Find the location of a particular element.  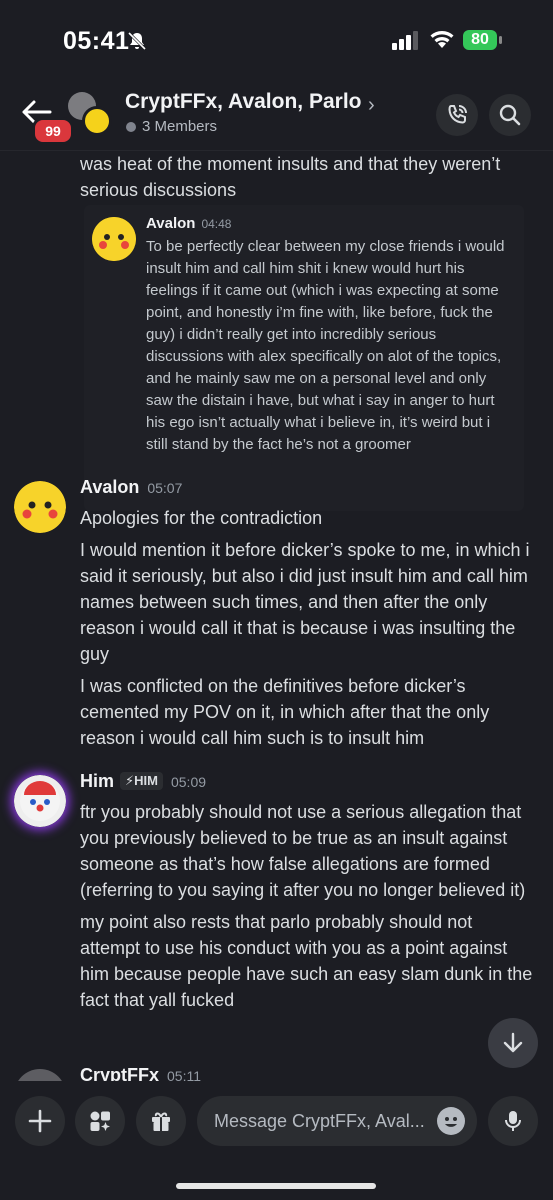

message-author: CryptFFx 05:11 is located at coordinates (140, 1073).